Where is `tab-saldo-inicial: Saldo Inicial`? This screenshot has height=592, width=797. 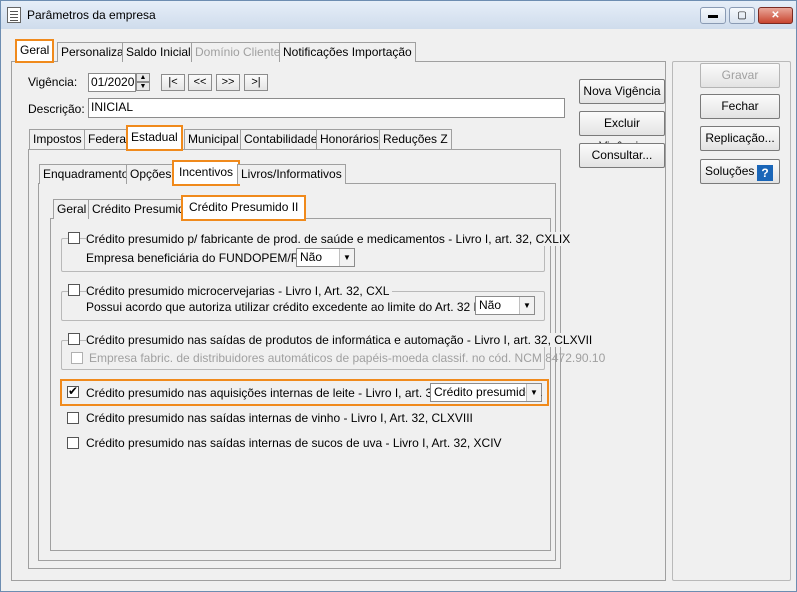 tab-saldo-inicial: Saldo Inicial is located at coordinates (158, 52).